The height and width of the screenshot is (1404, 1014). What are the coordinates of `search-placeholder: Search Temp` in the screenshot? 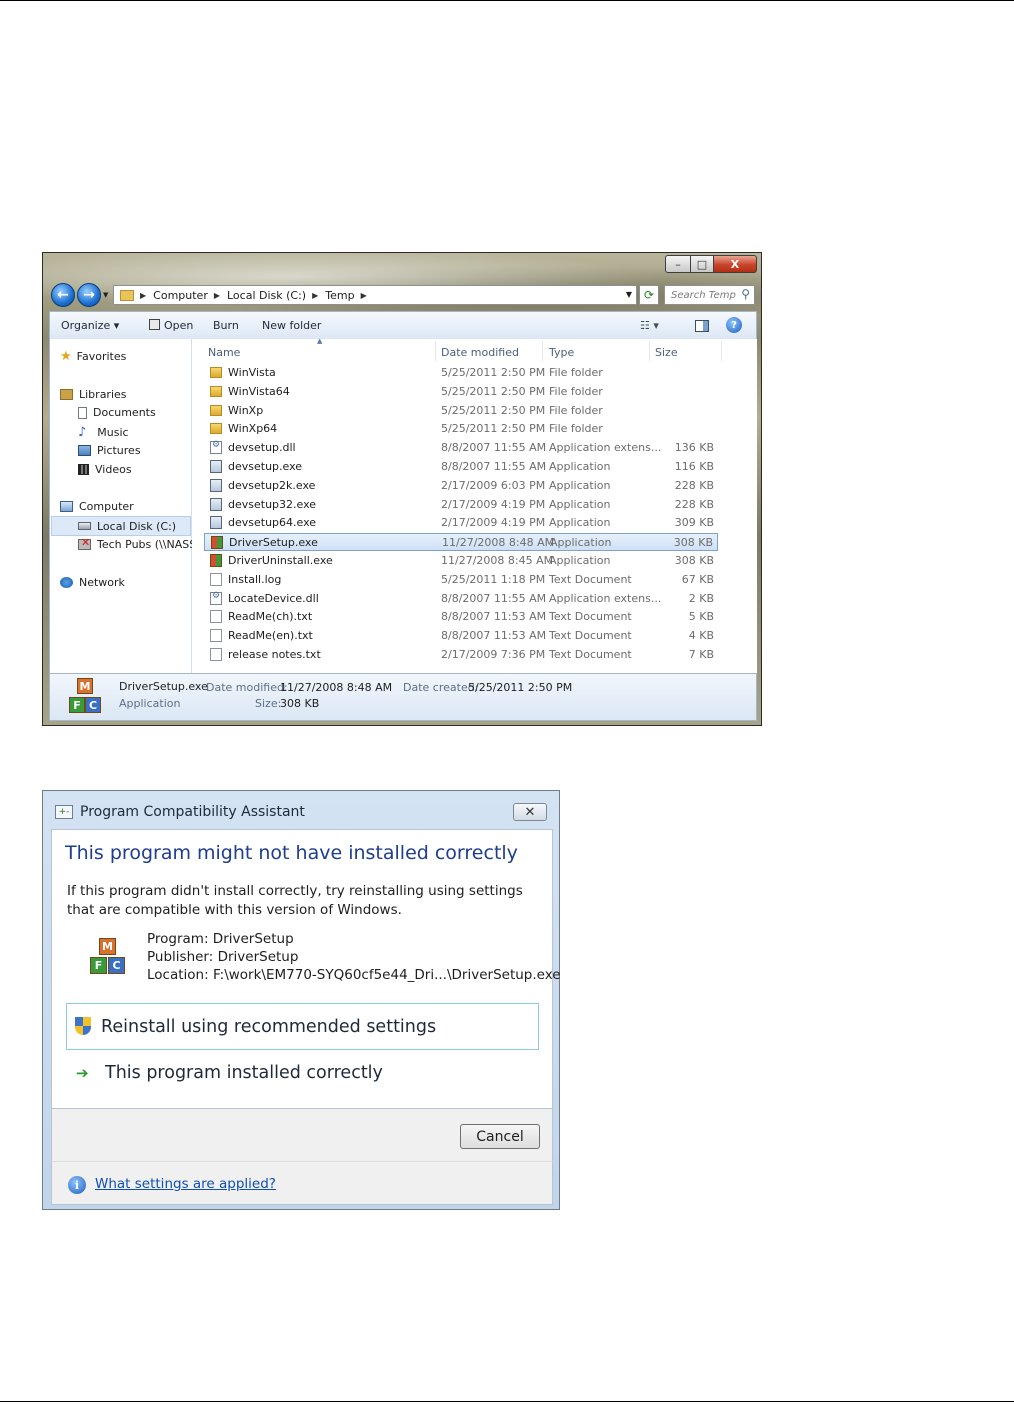 It's located at (703, 295).